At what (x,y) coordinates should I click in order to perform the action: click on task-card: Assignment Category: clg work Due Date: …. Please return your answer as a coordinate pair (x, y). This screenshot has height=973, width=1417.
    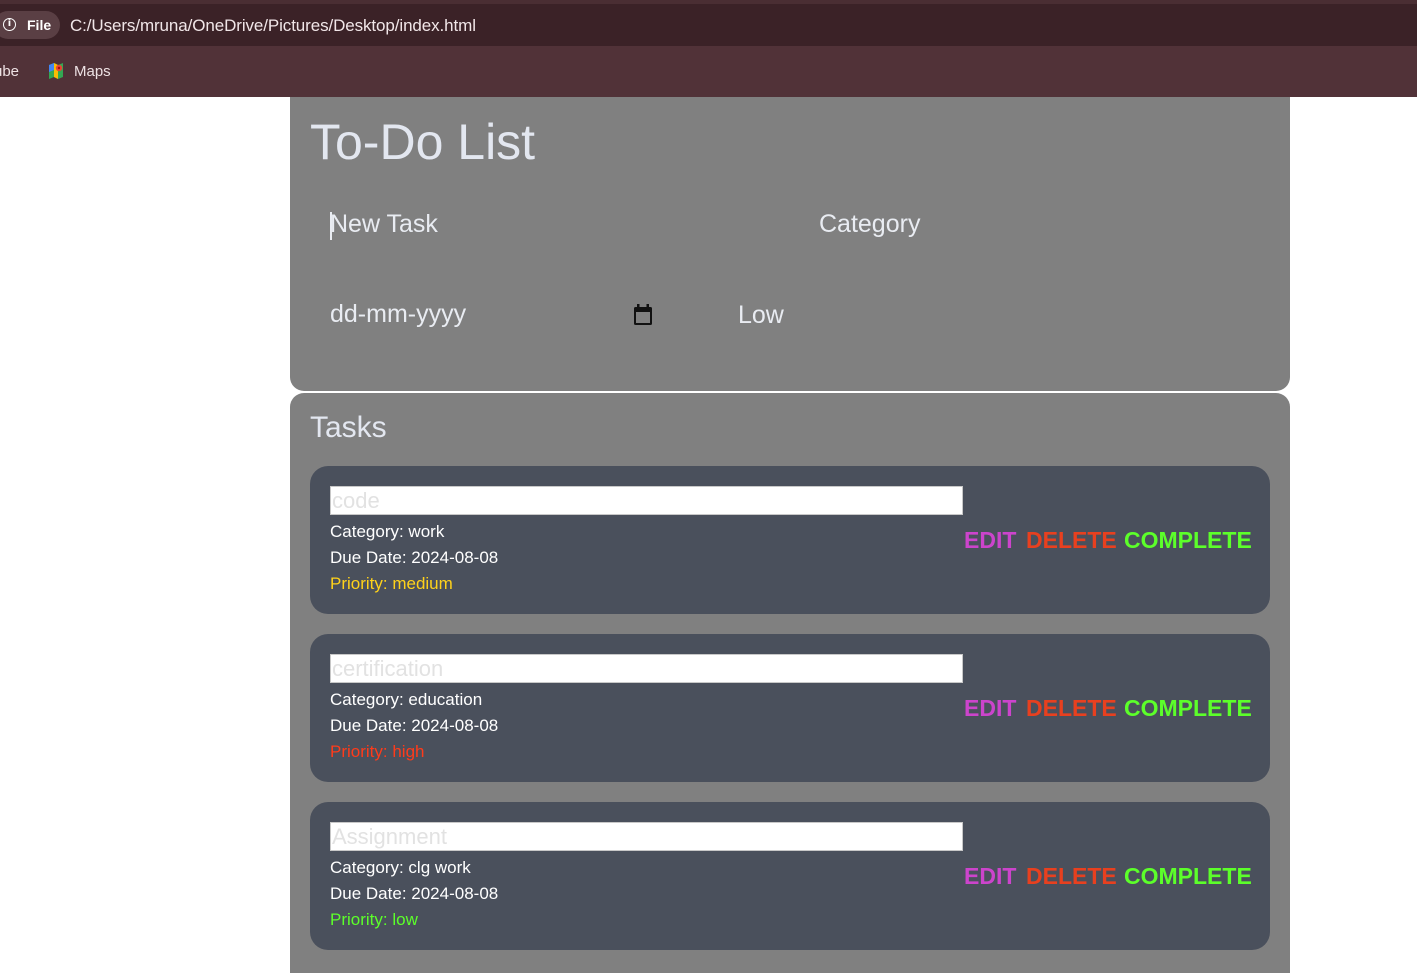
    Looking at the image, I should click on (790, 876).